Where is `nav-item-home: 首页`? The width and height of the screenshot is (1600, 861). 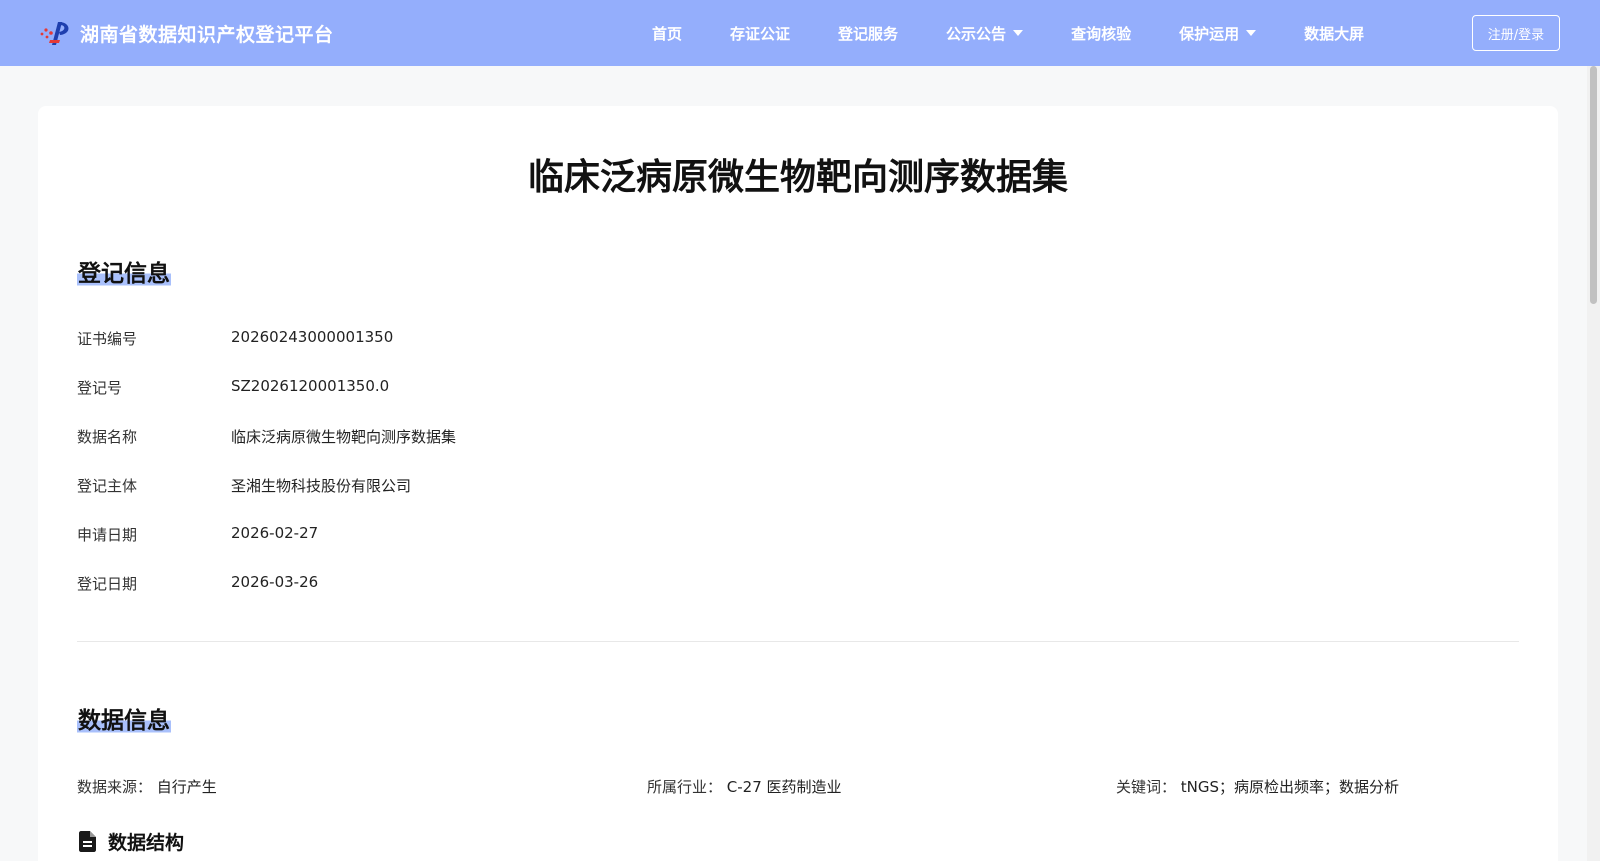
nav-item-home: 首页 is located at coordinates (667, 33).